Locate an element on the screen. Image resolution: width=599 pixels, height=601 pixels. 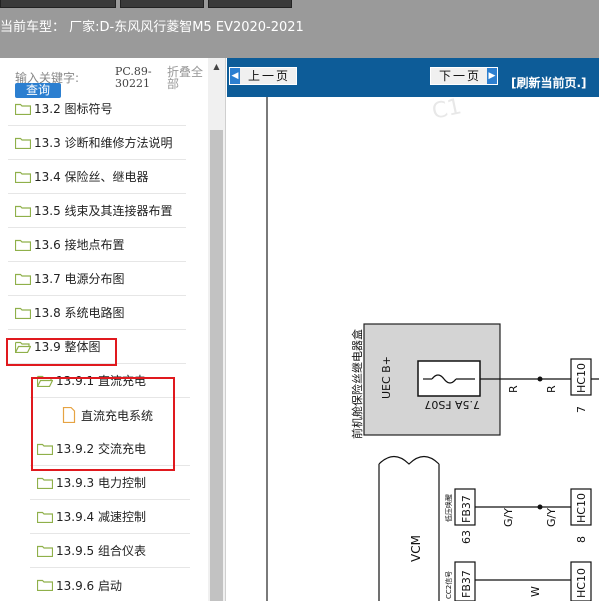
tree-item-13-9-4: 13.9.4 减速控制 is located at coordinates (110, 517).